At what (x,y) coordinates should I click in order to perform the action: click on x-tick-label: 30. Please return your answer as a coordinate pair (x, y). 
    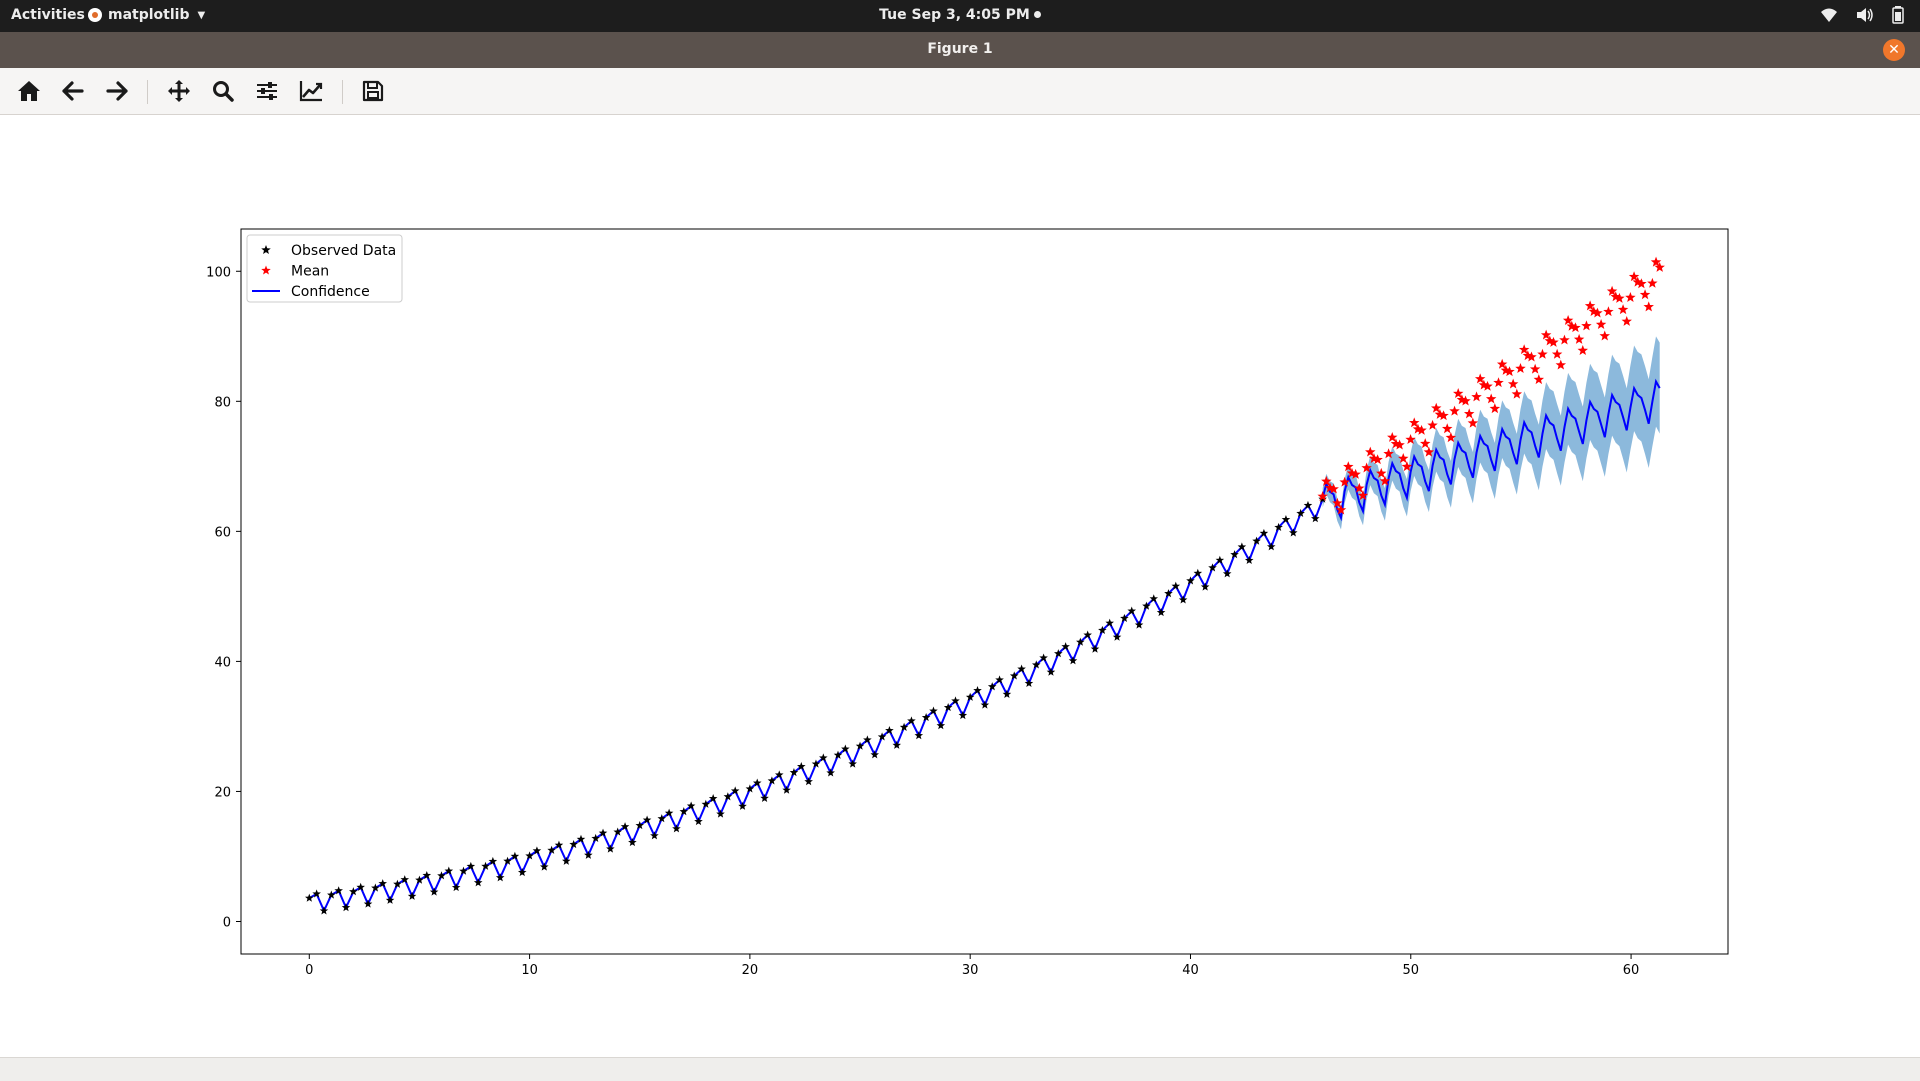
    Looking at the image, I should click on (970, 970).